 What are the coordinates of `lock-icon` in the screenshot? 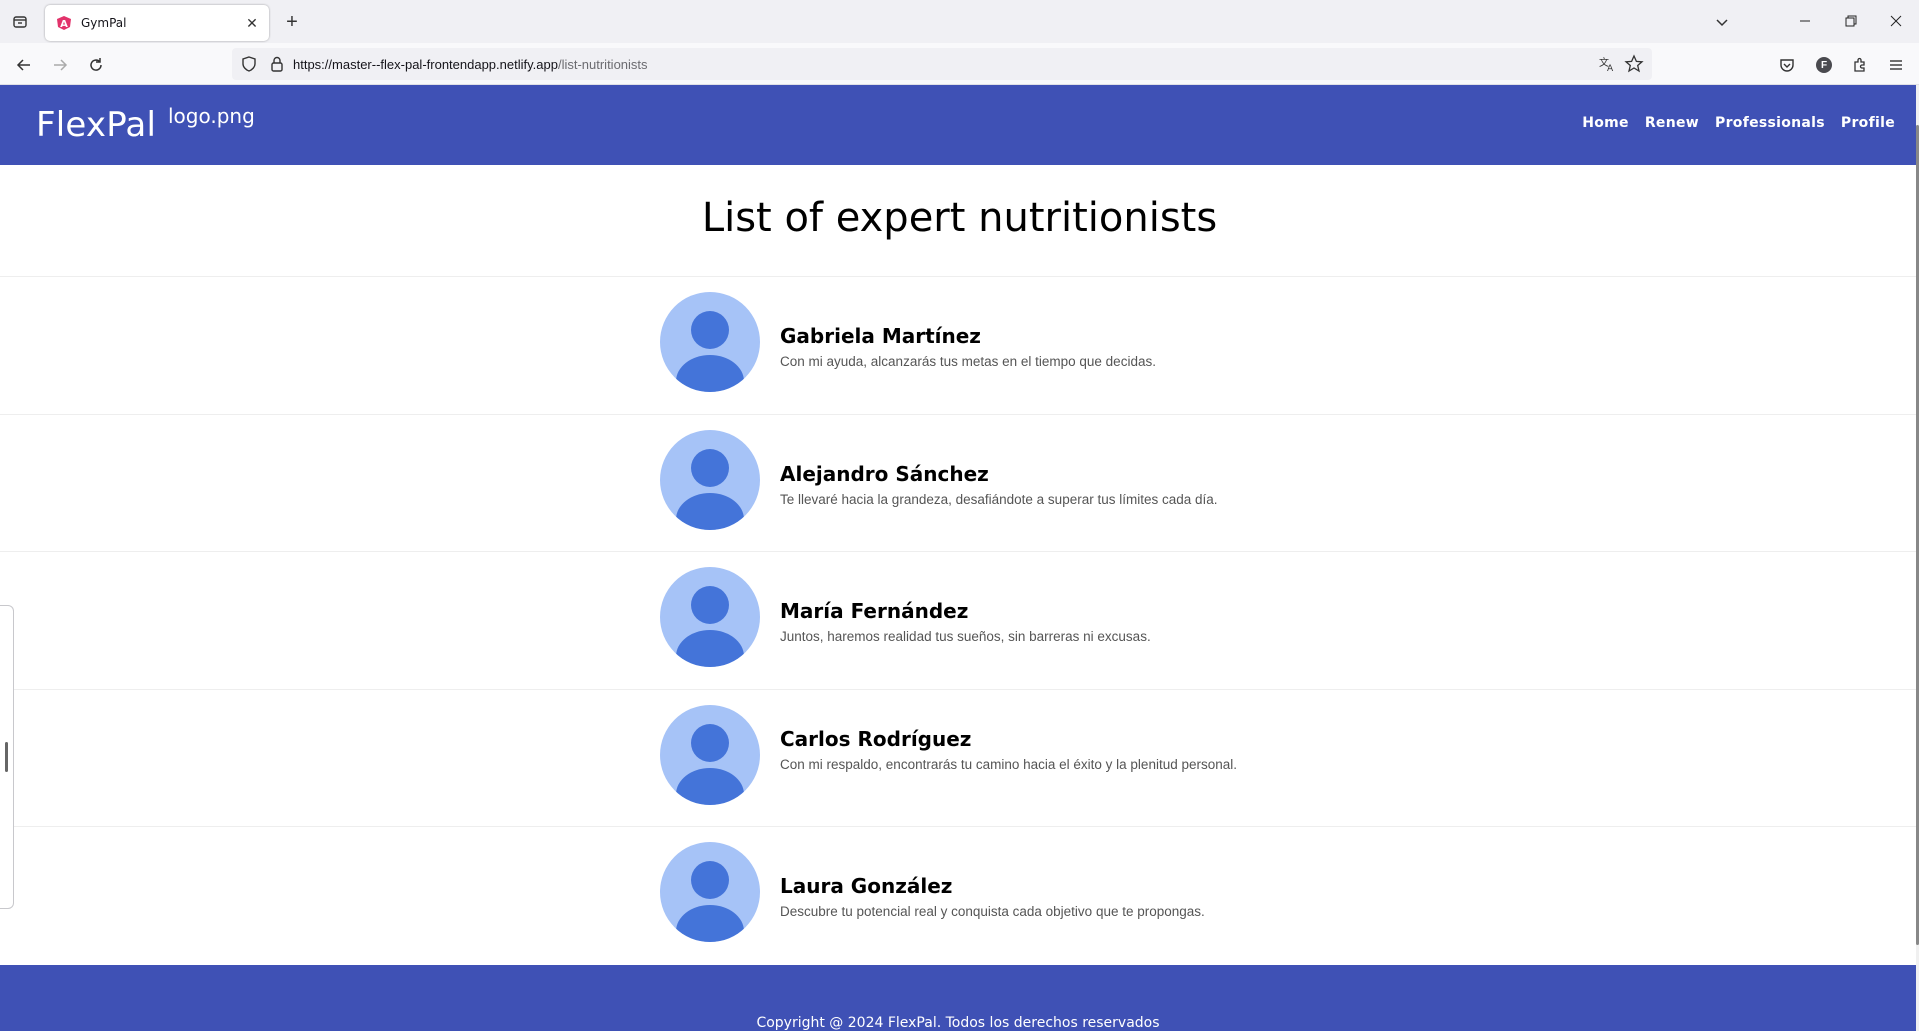 It's located at (277, 64).